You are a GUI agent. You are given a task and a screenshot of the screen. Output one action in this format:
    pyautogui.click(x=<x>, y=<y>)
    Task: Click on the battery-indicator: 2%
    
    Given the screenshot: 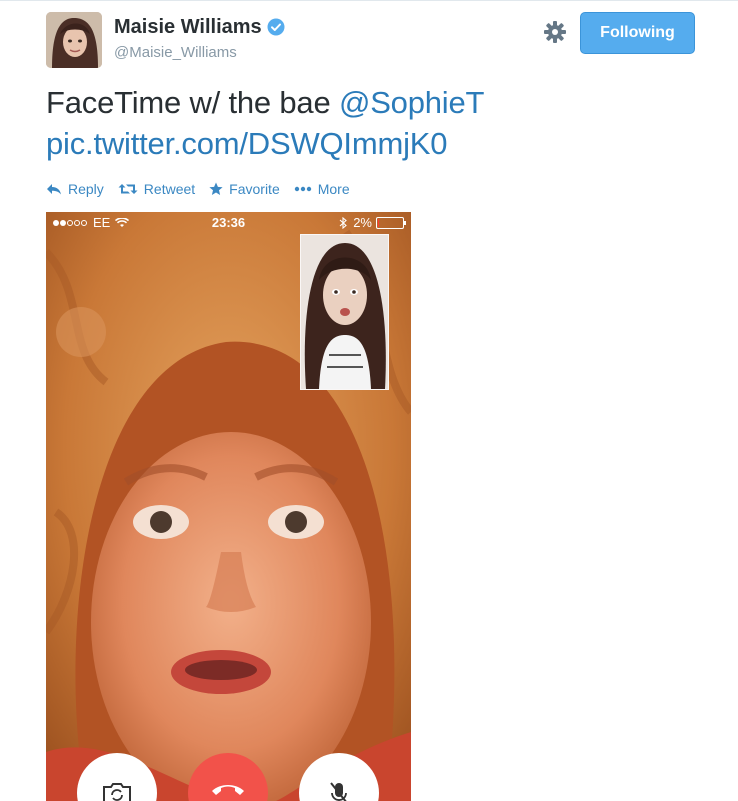 What is the action you would take?
    pyautogui.click(x=372, y=222)
    